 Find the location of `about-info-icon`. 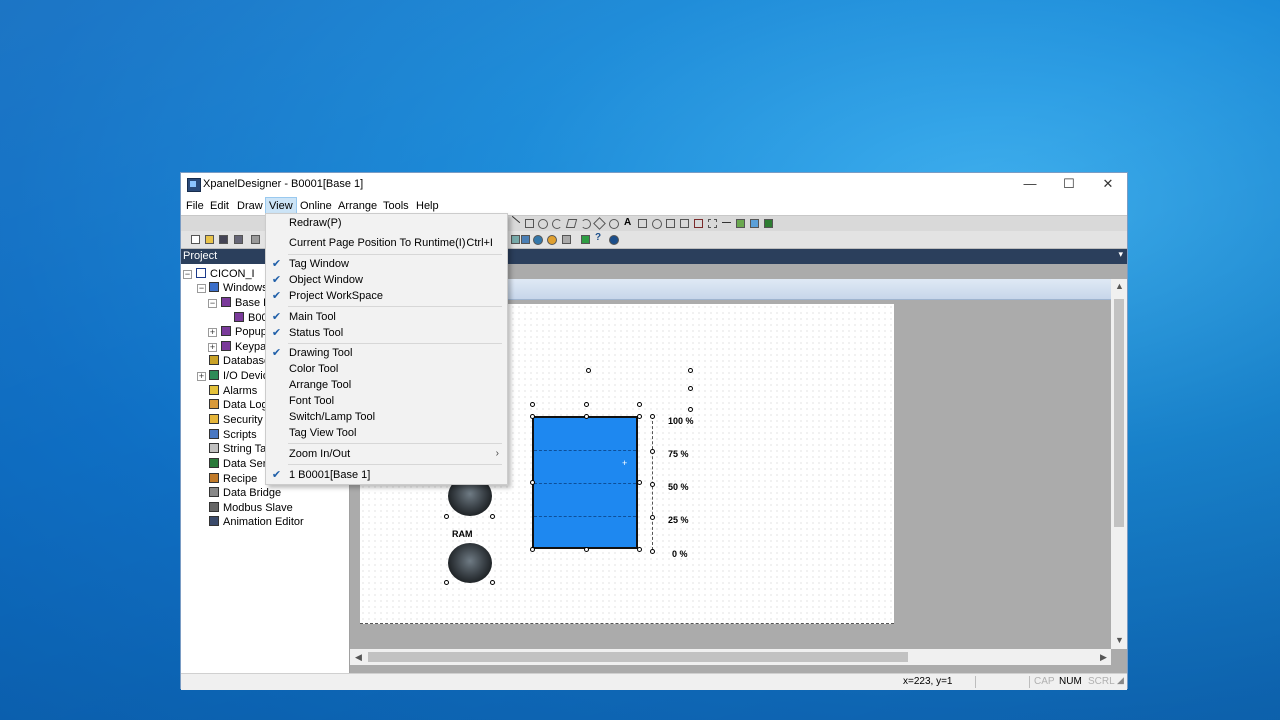

about-info-icon is located at coordinates (614, 240).